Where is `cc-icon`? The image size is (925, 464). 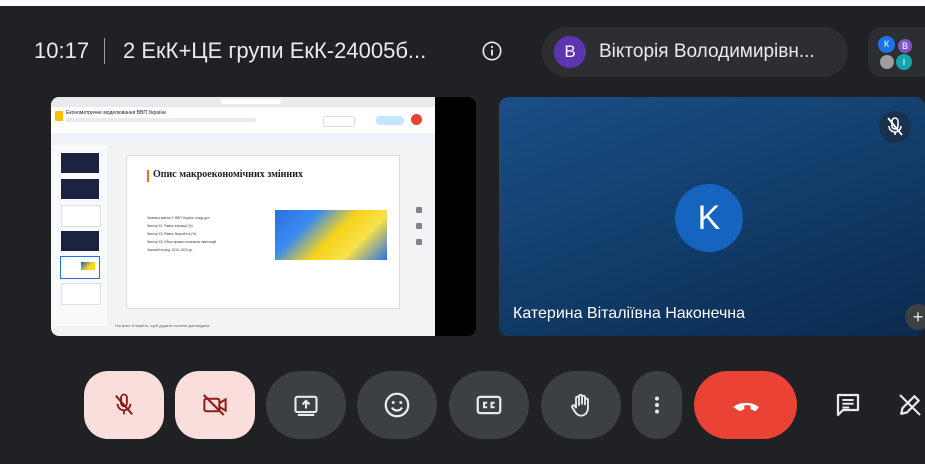
cc-icon is located at coordinates (489, 405).